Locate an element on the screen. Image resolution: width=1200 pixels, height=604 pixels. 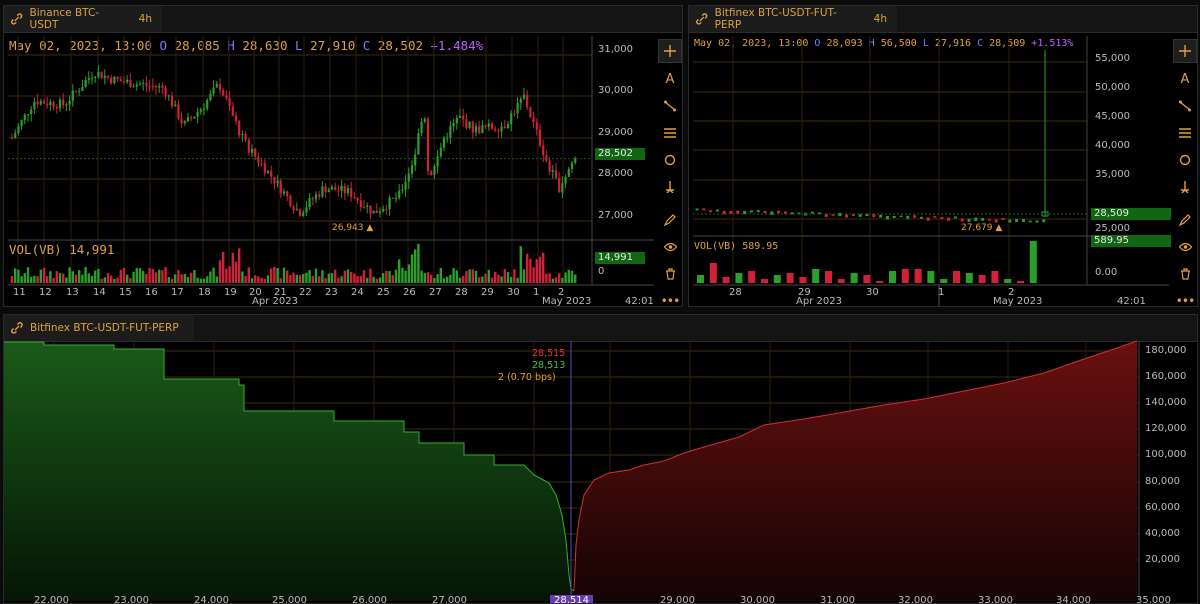
x-tick-label: 29 is located at coordinates (487, 292).